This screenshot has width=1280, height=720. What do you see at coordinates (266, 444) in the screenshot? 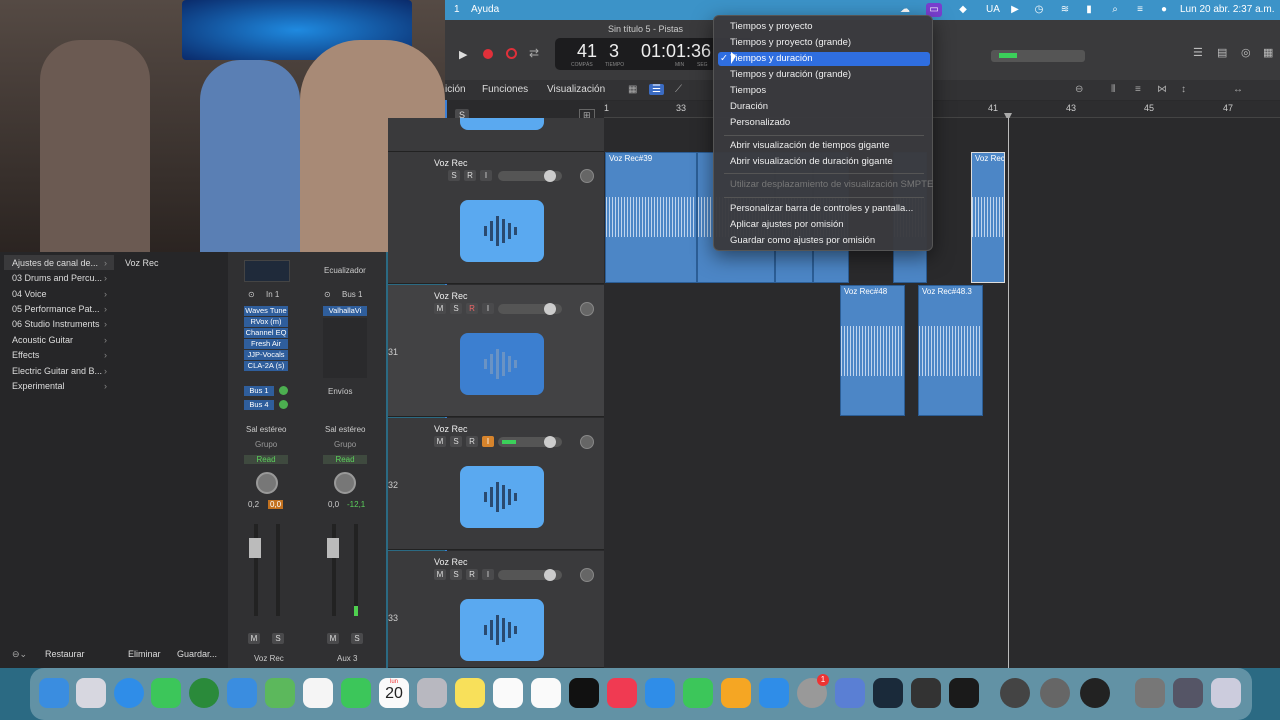
I see `group-slot: Grupo` at bounding box center [266, 444].